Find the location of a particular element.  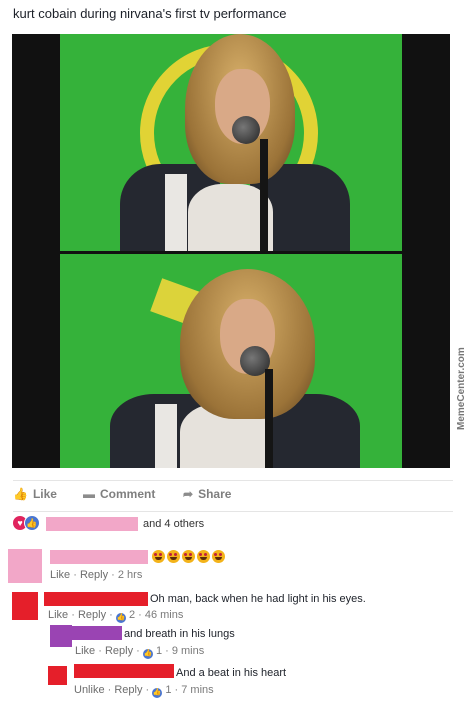

comment-text: And a beat in his heart is located at coordinates (231, 673).